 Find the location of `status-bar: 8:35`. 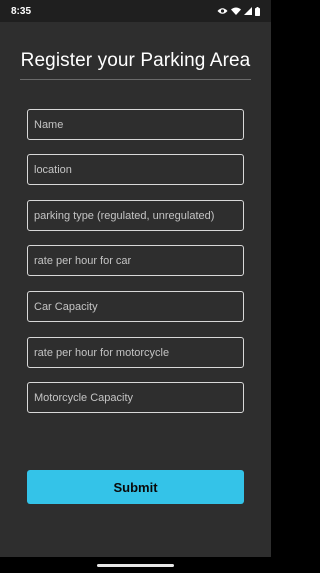

status-bar: 8:35 is located at coordinates (135, 11).